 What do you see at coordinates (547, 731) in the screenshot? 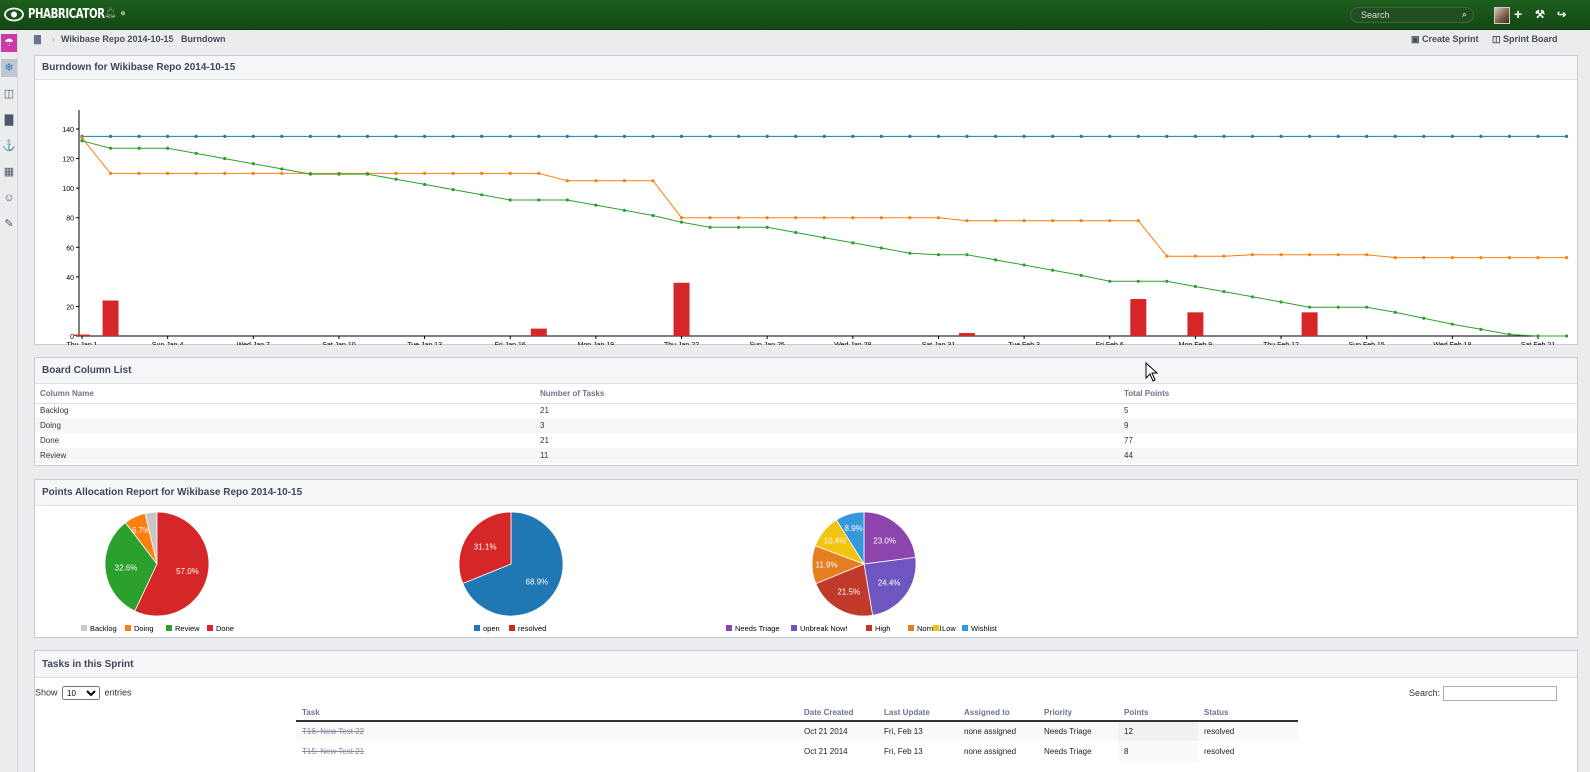
I see `task-cell: T16: New Test 22` at bounding box center [547, 731].